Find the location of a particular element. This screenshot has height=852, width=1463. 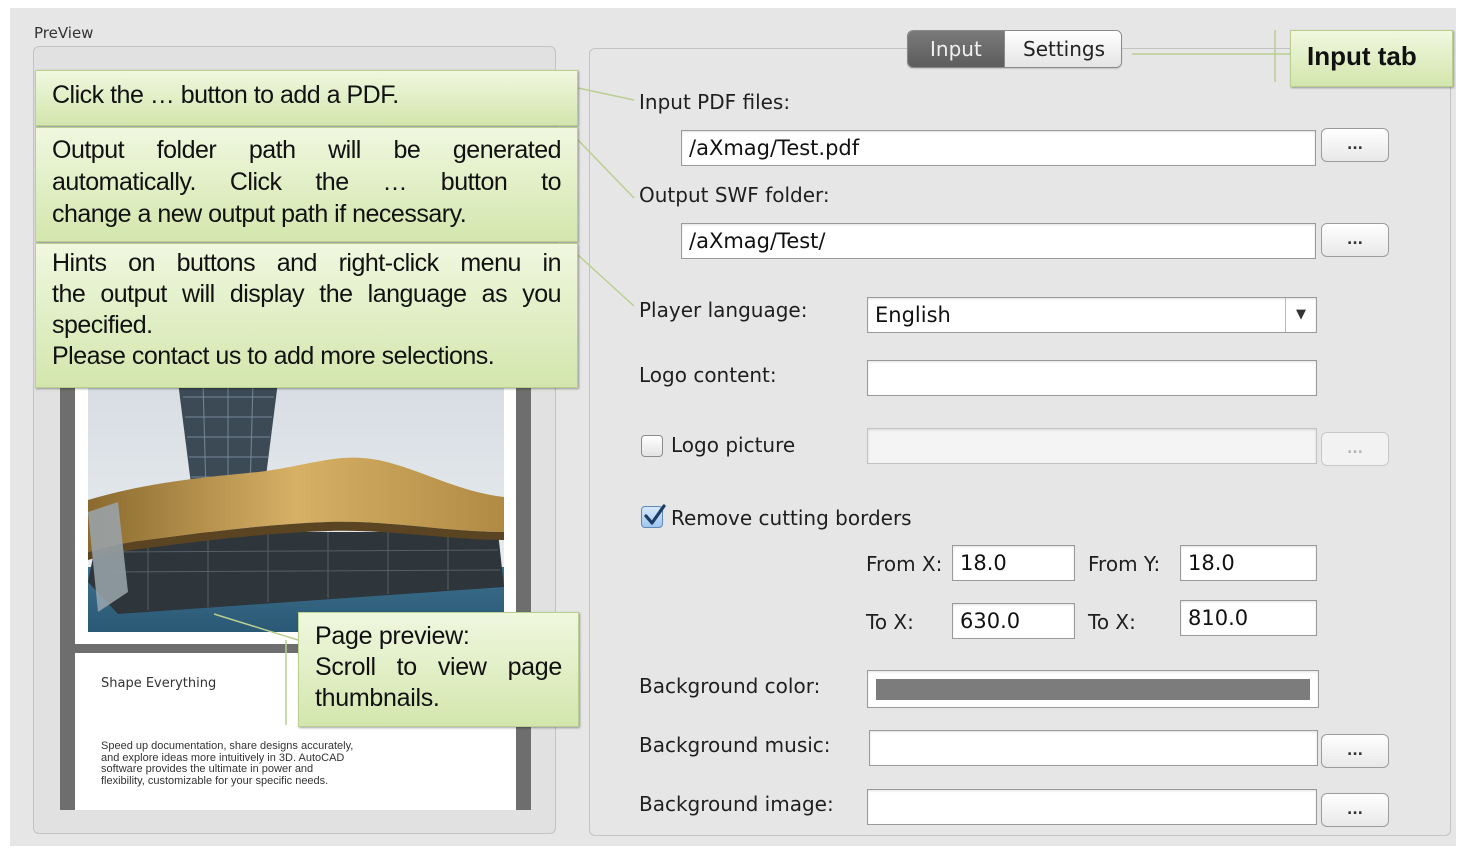

to-x-label: To X: is located at coordinates (890, 622).